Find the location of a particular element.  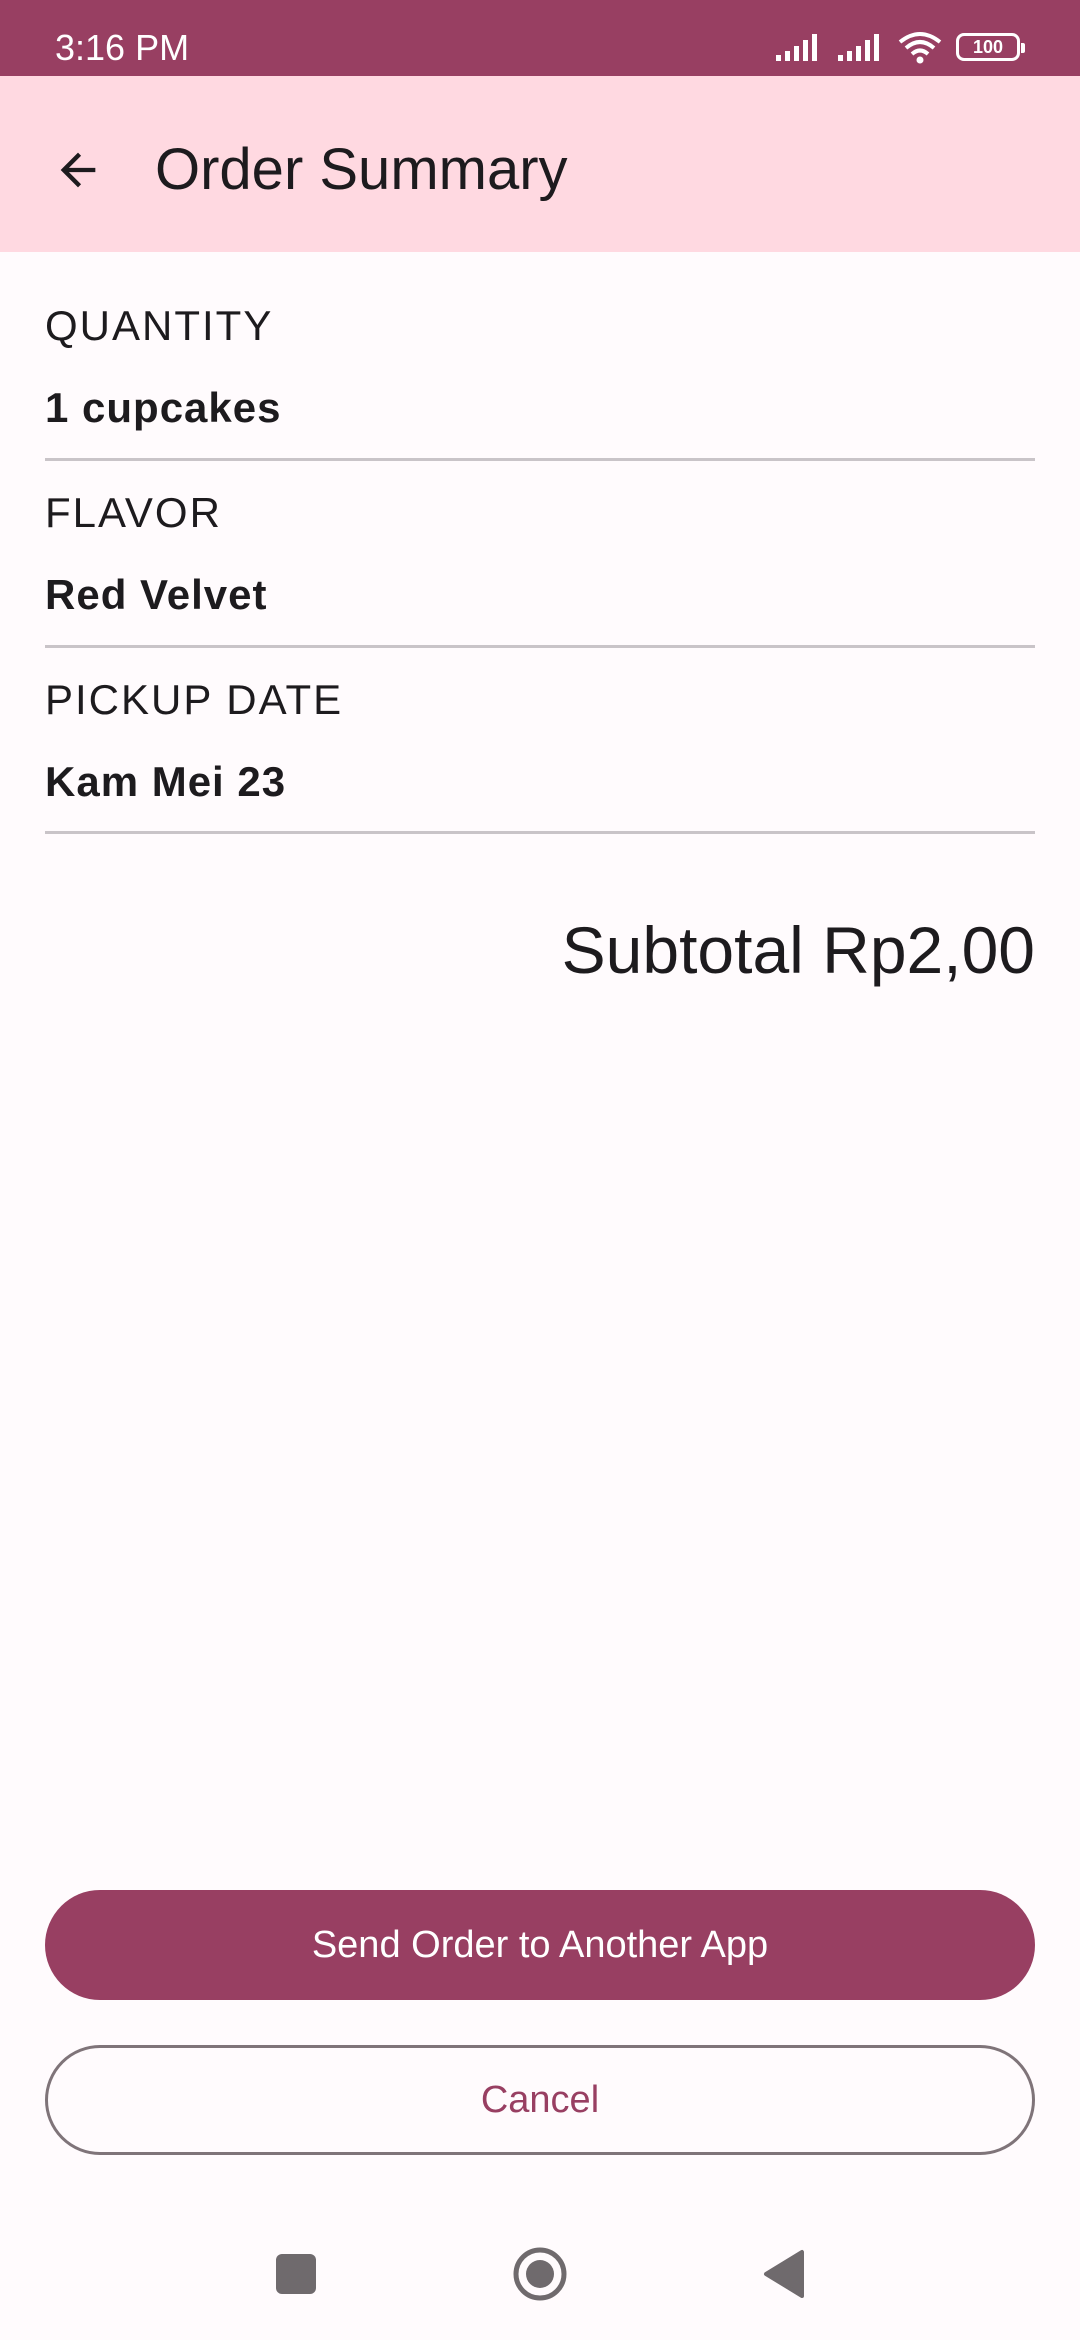

quantity-label: QUANTITY is located at coordinates (159, 325).